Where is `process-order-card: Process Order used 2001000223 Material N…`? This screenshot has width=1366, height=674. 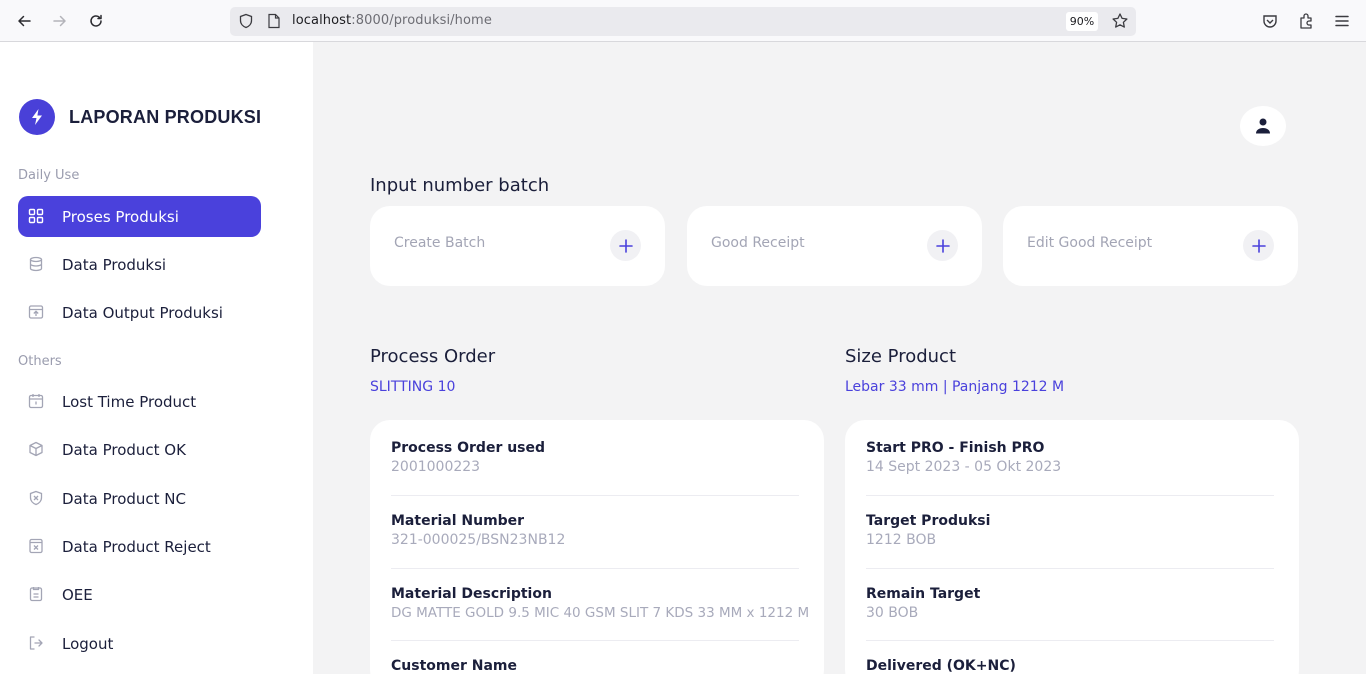
process-order-card: Process Order used 2001000223 Material N… is located at coordinates (597, 547).